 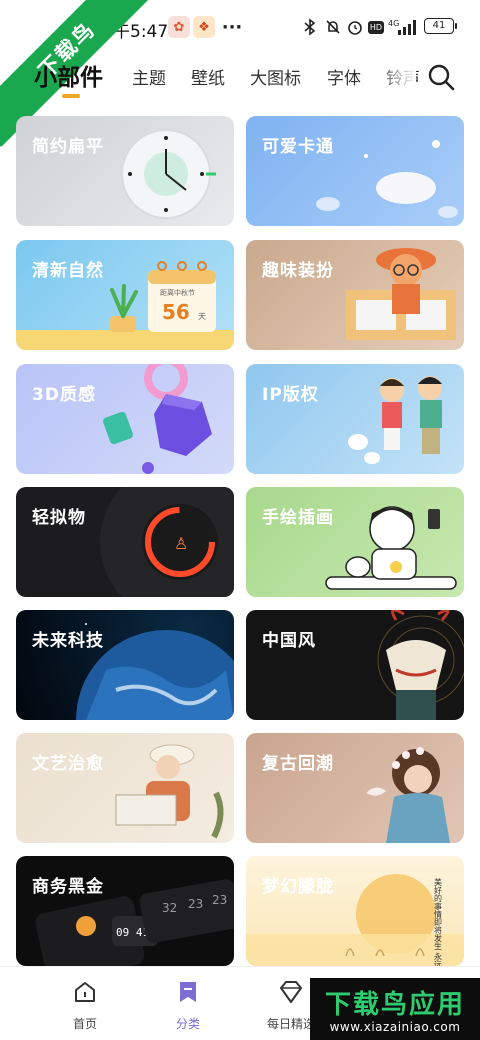 I want to click on tab-wallpapers: 壁纸, so click(x=208, y=76).